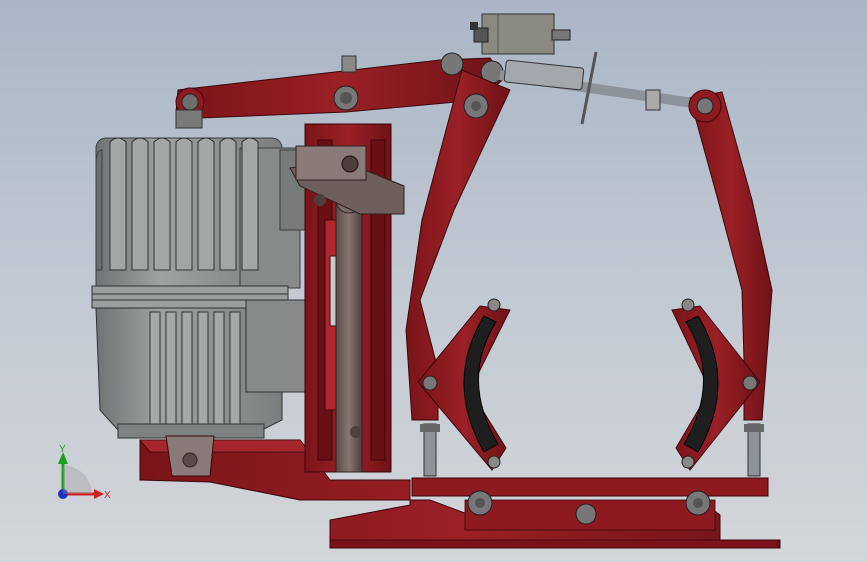  I want to click on x-axis-label: X, so click(107, 495).